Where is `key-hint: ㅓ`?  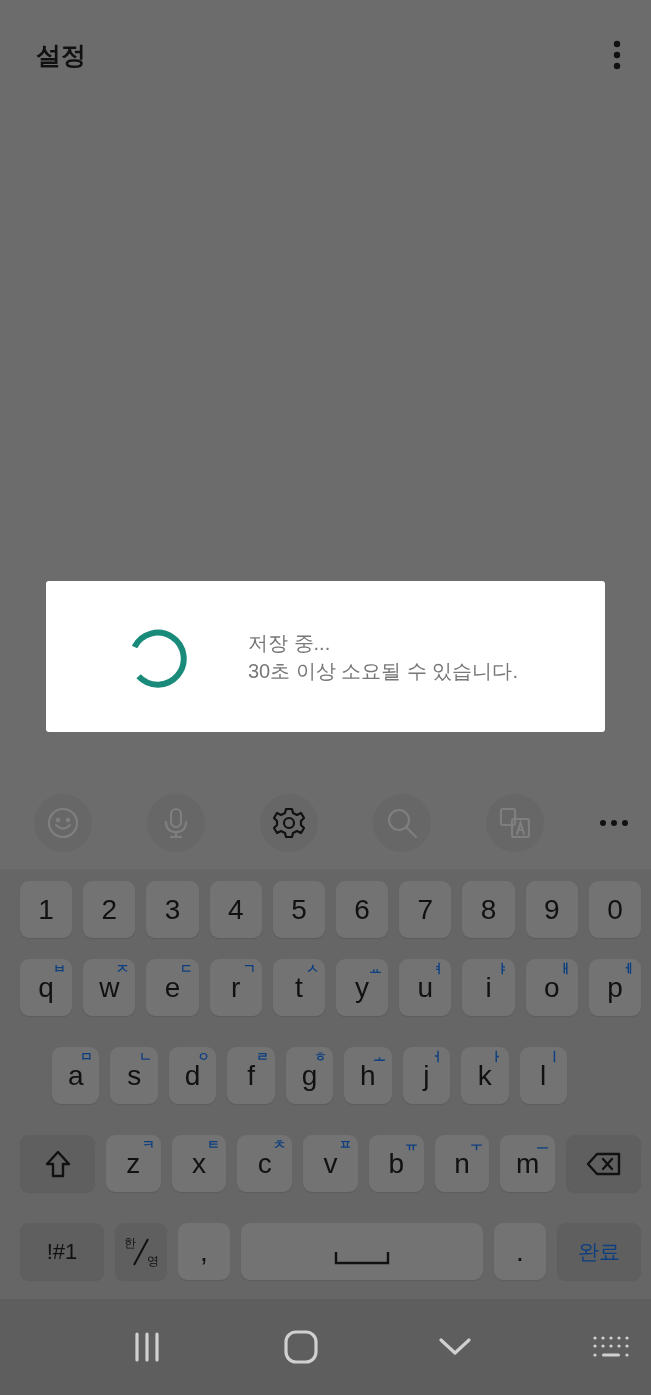
key-hint: ㅓ is located at coordinates (438, 1057).